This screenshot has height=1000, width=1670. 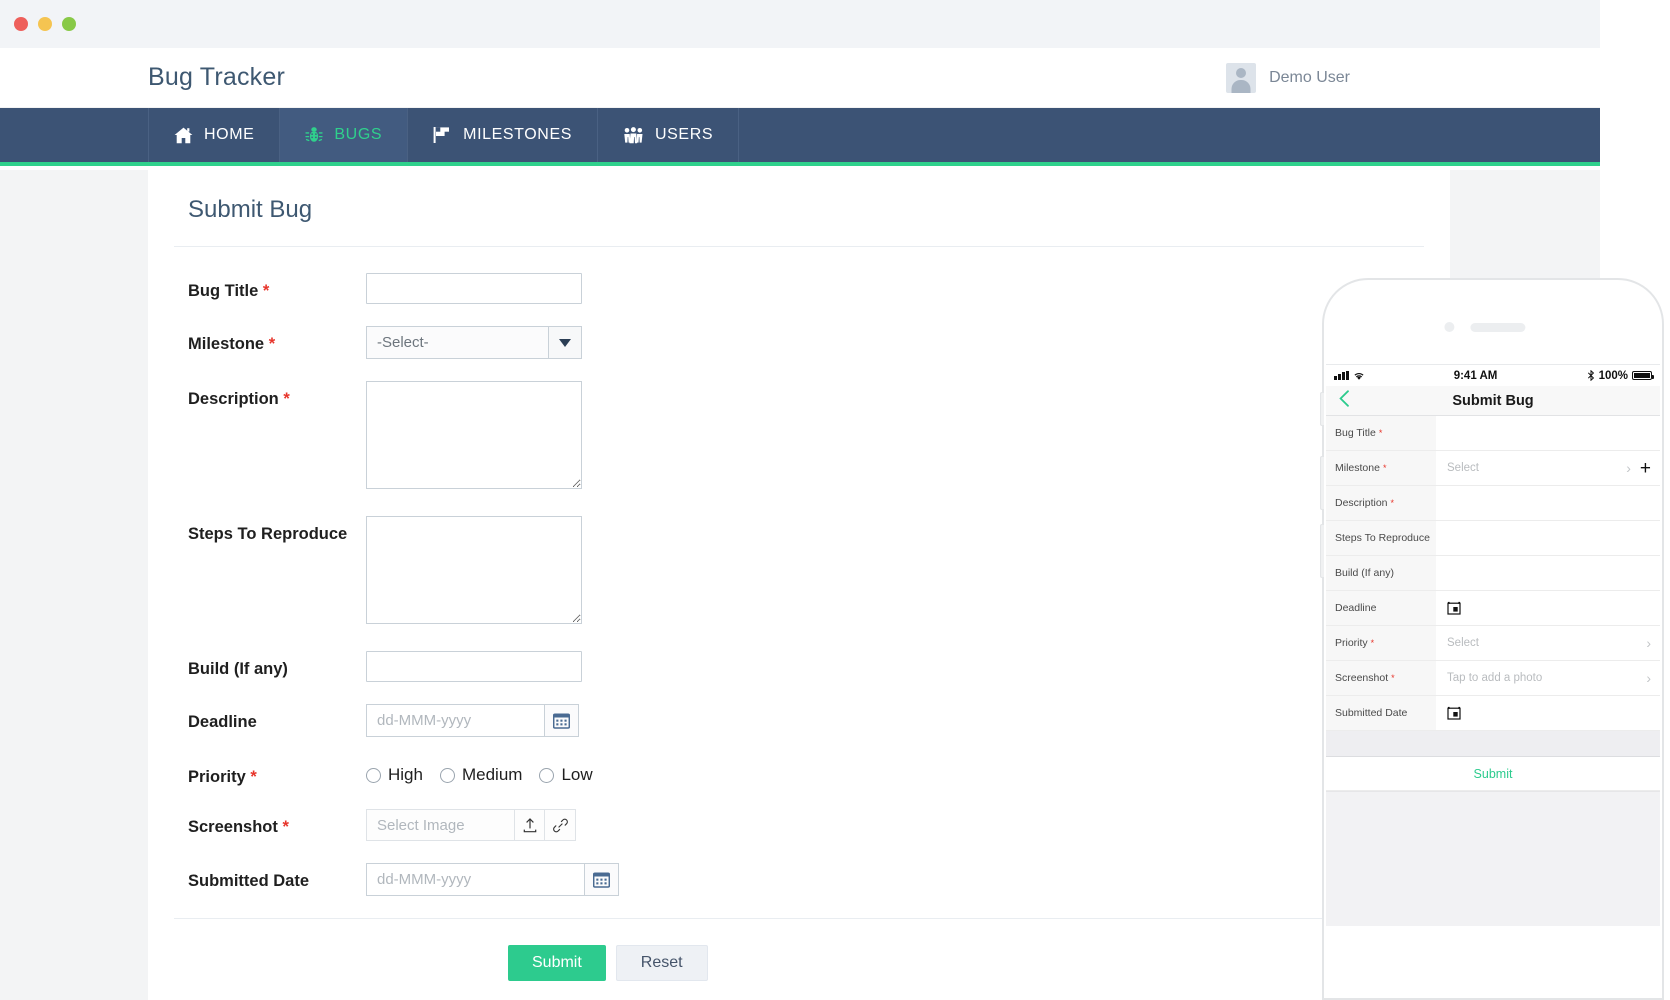 I want to click on phone-label-steps: Steps To Reproduce, so click(x=1381, y=538).